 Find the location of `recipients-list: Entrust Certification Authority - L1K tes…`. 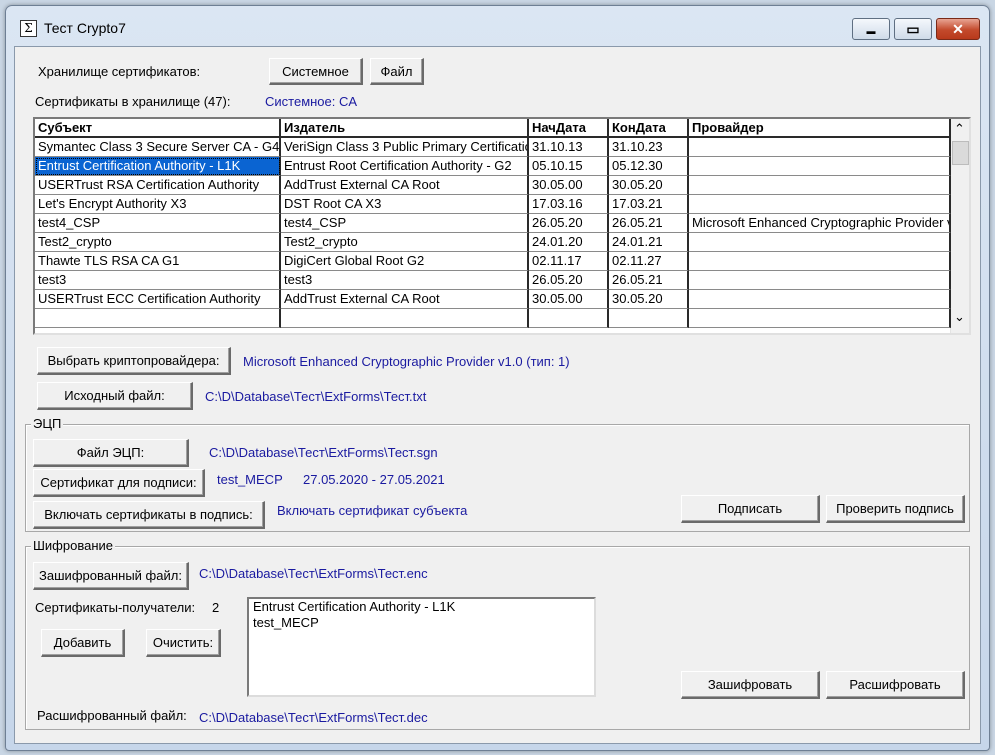

recipients-list: Entrust Certification Authority - L1K tes… is located at coordinates (421, 647).